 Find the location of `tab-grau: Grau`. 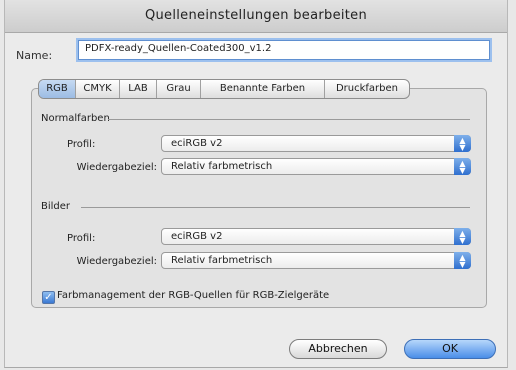

tab-grau: Grau is located at coordinates (179, 89).